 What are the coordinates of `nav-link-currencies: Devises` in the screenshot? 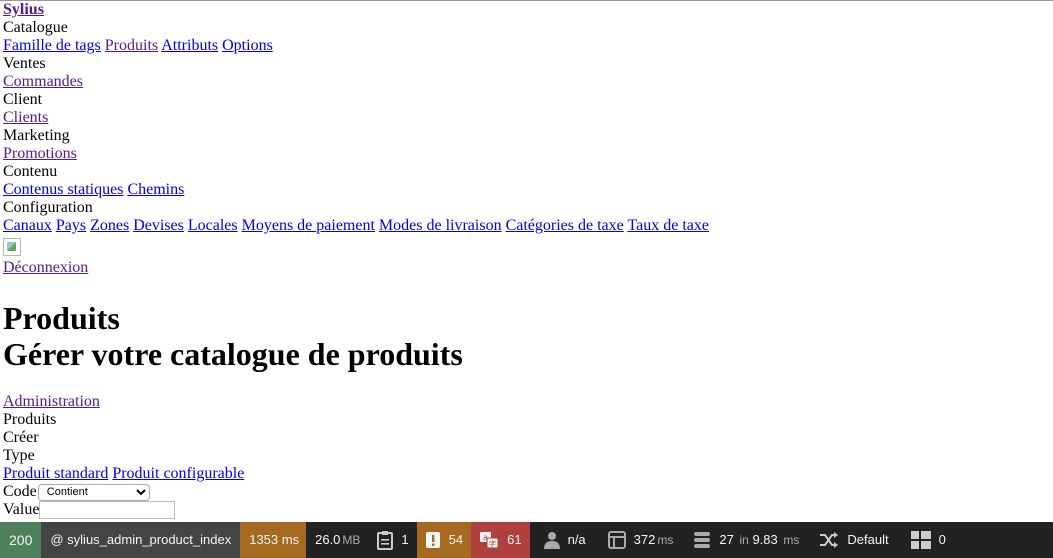 It's located at (158, 225).